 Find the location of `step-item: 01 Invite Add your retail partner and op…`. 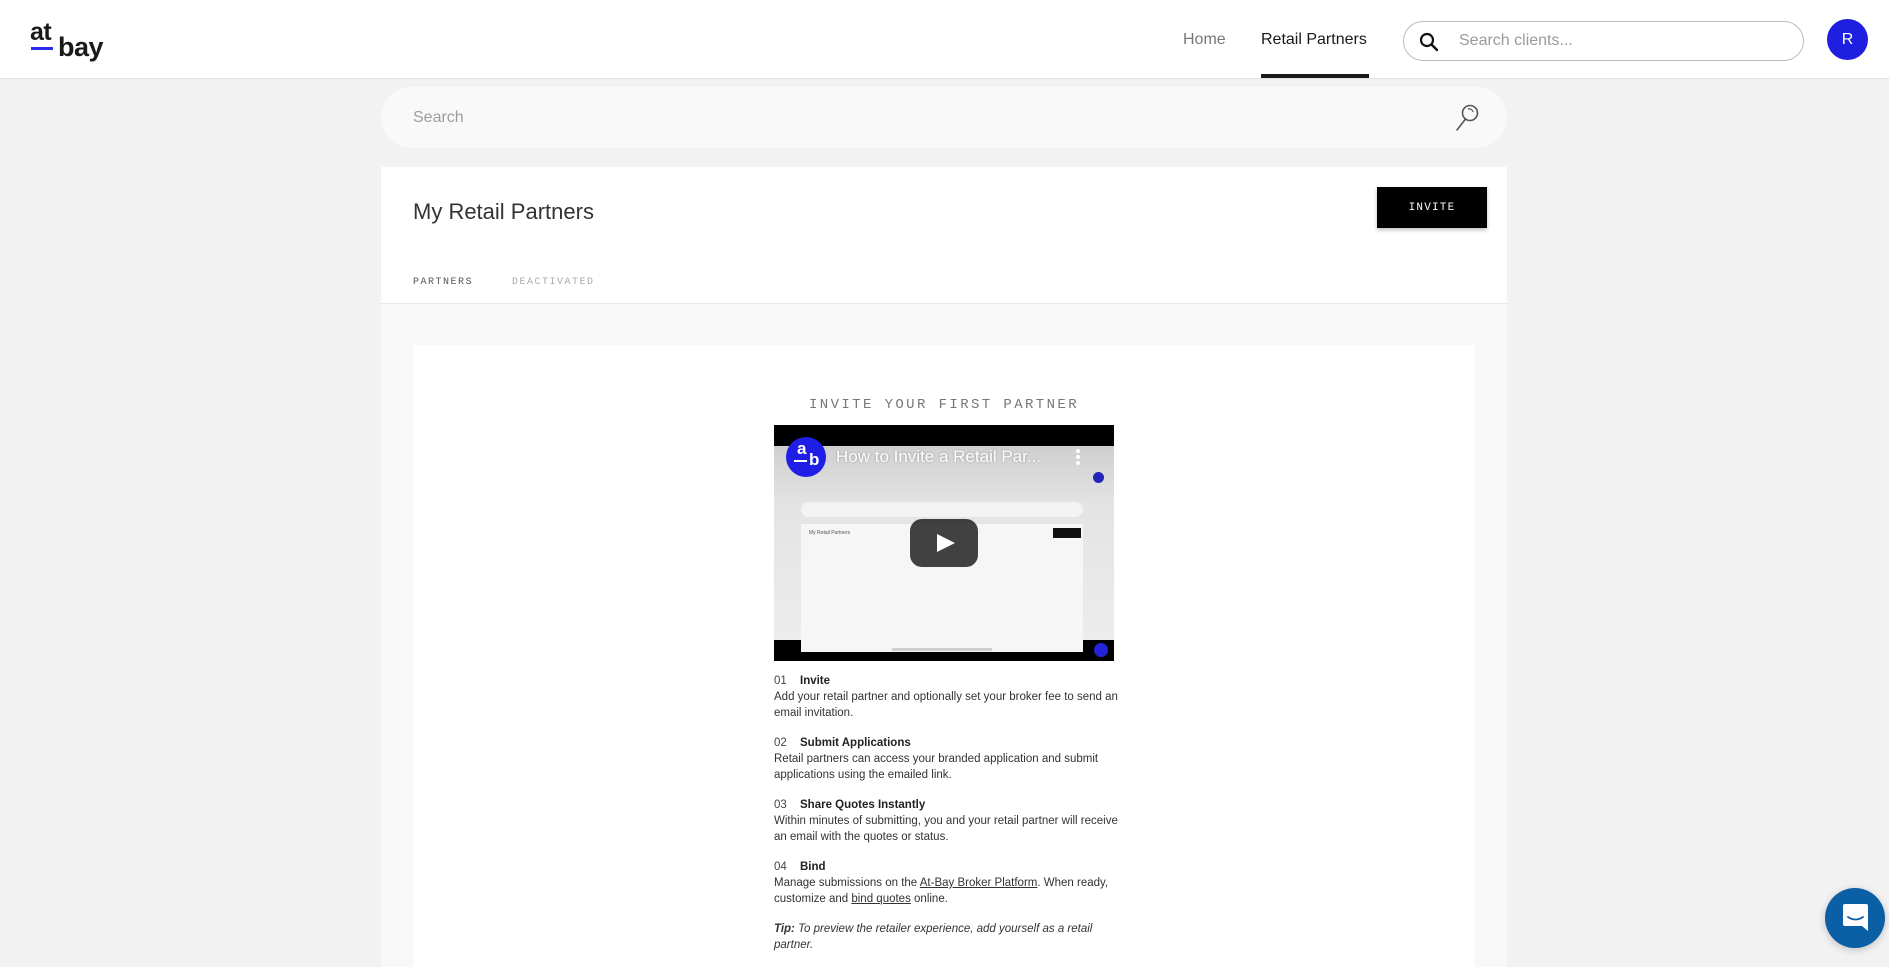

step-item: 01 Invite Add your retail partner and op… is located at coordinates (946, 697).